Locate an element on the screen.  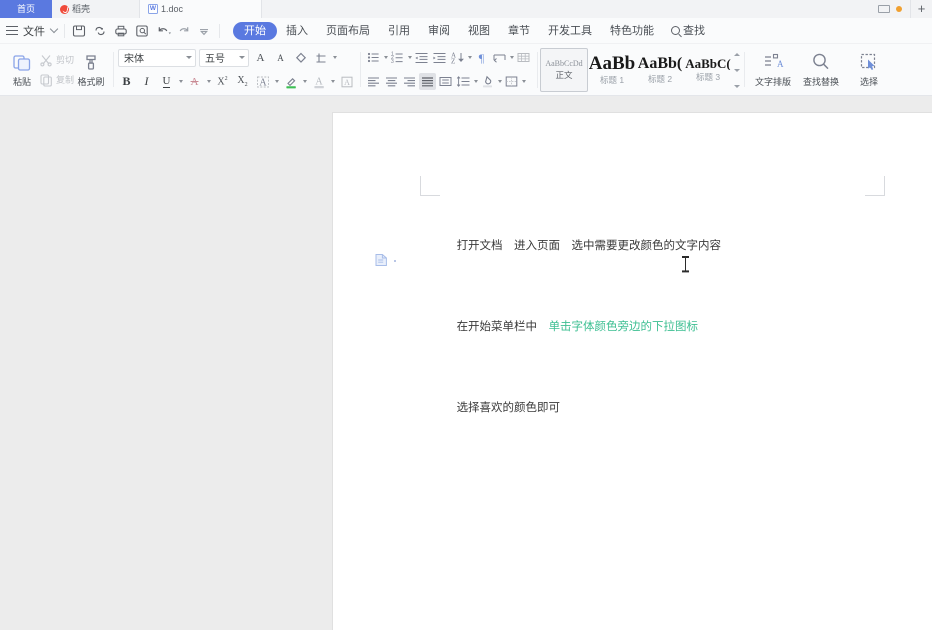
style-heading-3: AaBbC( 标题 3 is located at coordinates (708, 70).